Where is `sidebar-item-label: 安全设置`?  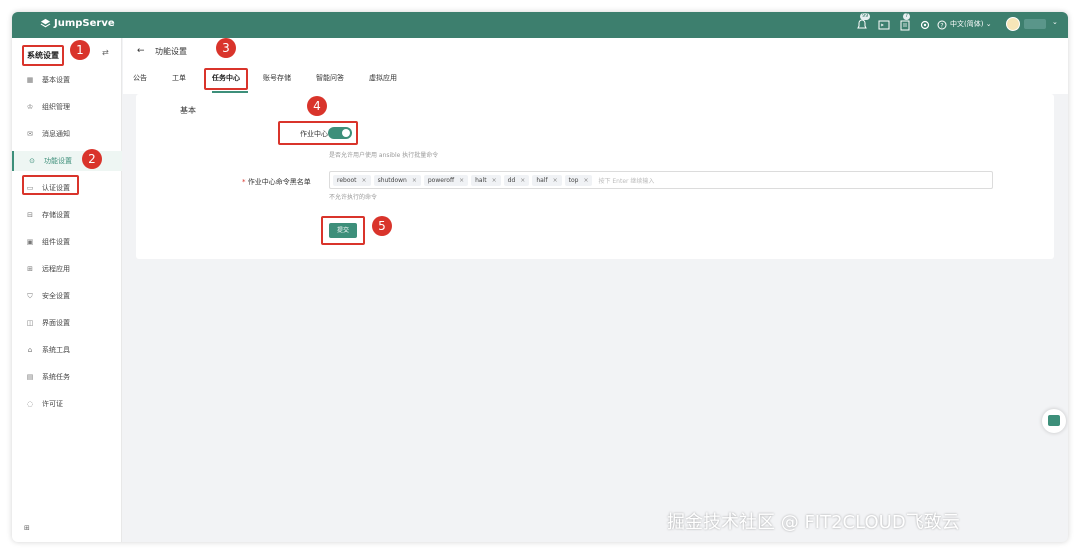 sidebar-item-label: 安全设置 is located at coordinates (56, 296).